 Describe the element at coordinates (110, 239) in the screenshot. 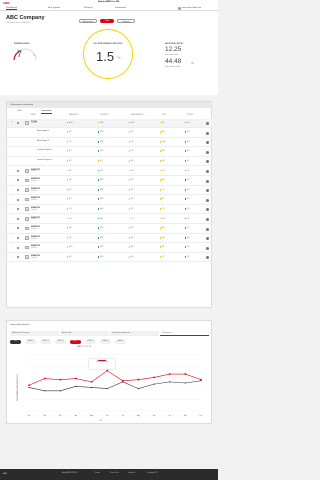

I see `table-row: › SMART05 Planta A 7.8 25.6 6.8 6.6 2.8` at that location.